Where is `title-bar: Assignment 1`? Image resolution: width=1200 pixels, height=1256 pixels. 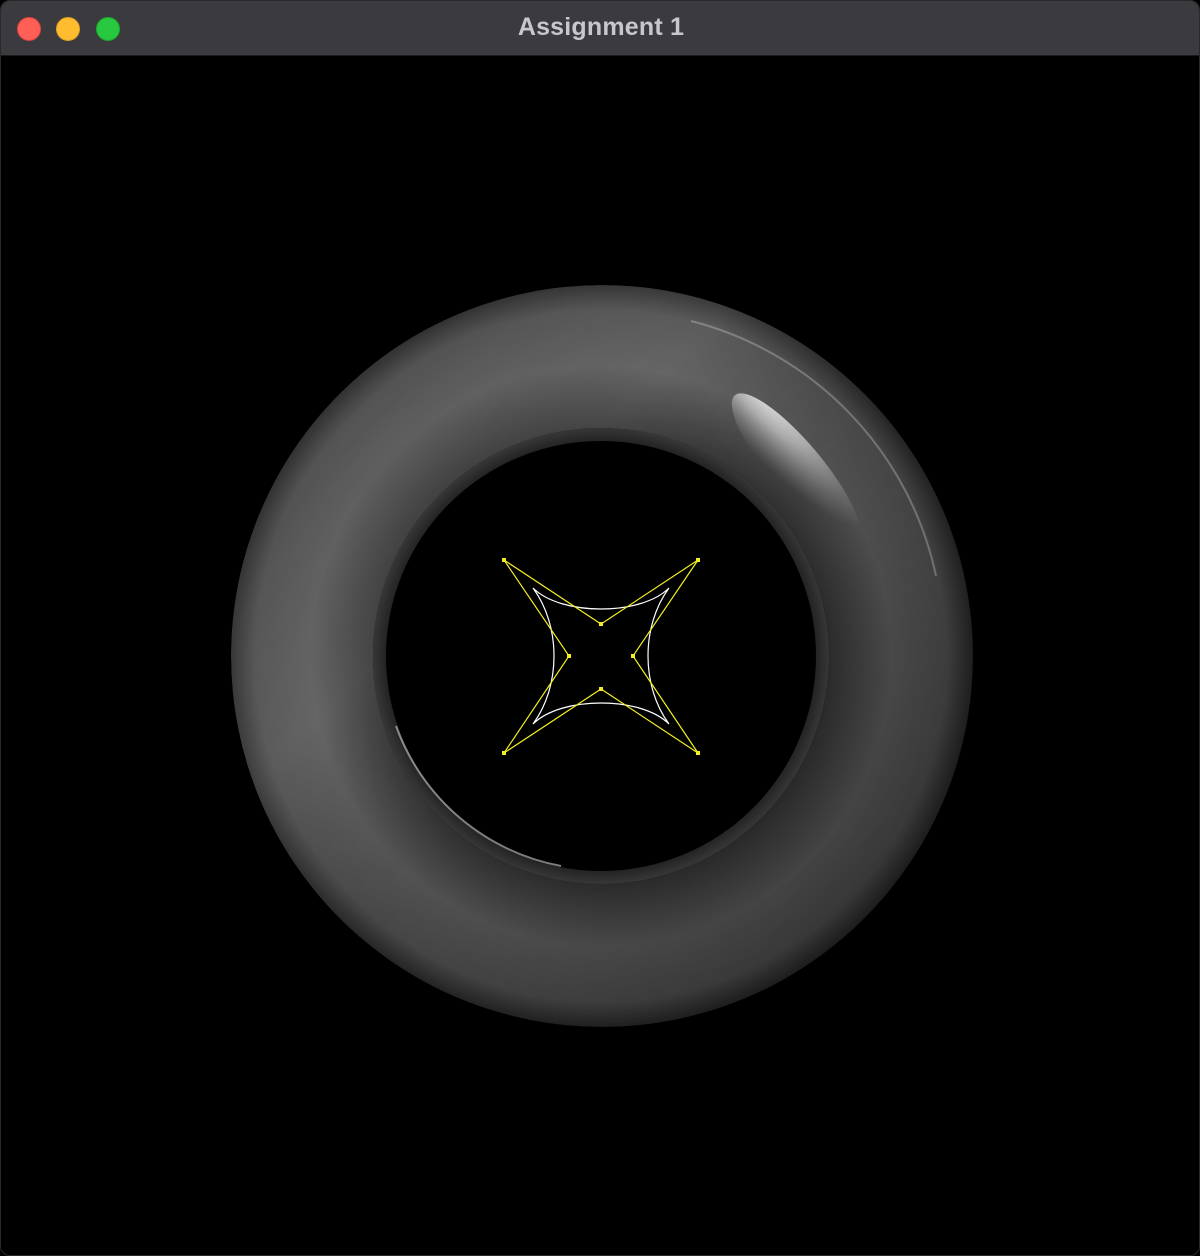 title-bar: Assignment 1 is located at coordinates (600, 28).